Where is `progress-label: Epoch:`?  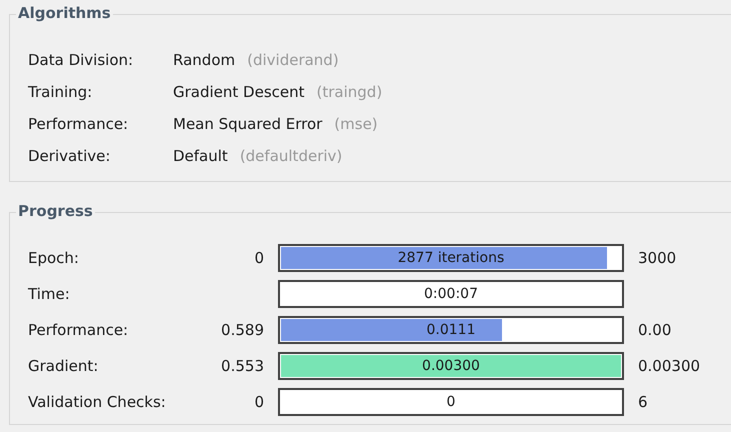
progress-label: Epoch: is located at coordinates (54, 258).